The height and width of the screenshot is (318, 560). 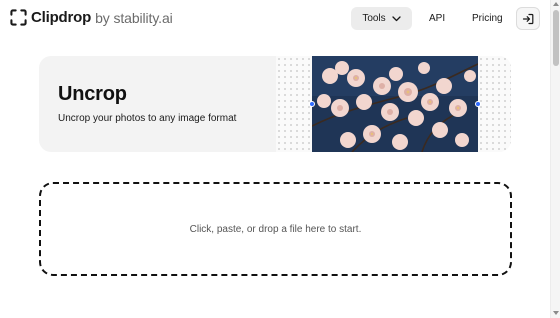 I want to click on chevron-down-icon, so click(x=396, y=18).